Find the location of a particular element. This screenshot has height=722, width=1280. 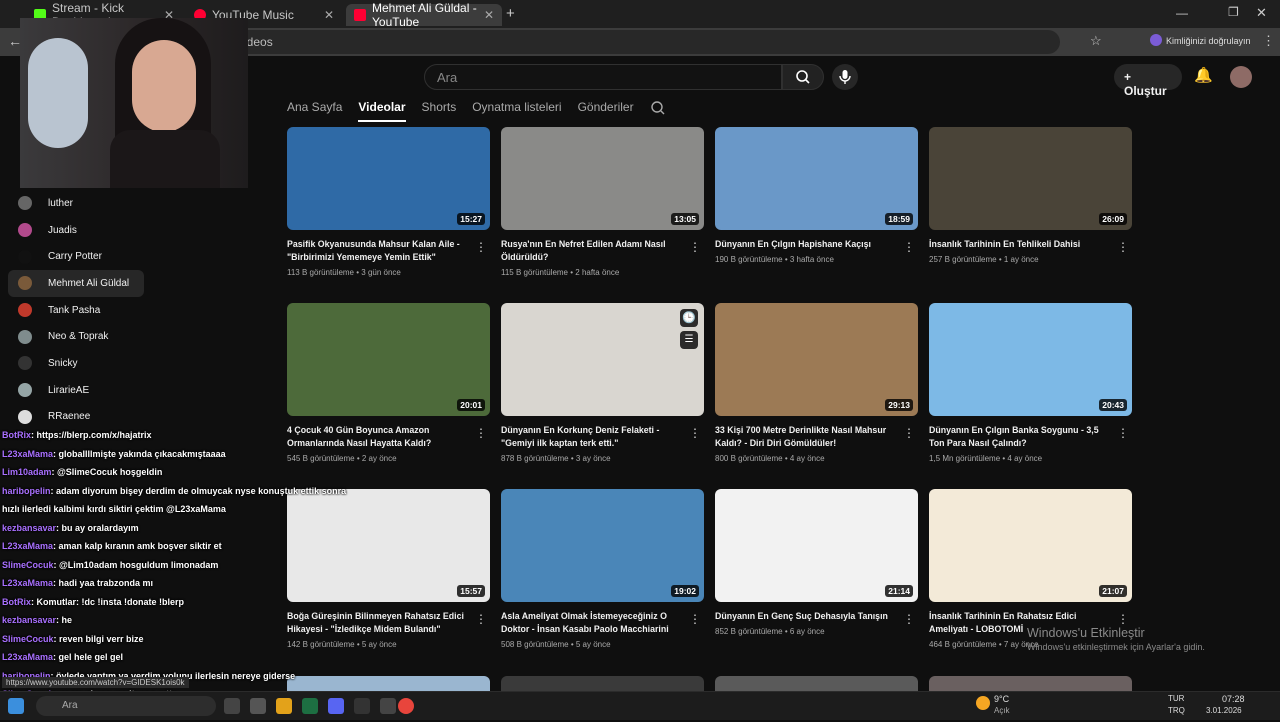

sidebar-item-subscription: Juadis is located at coordinates (80, 230).